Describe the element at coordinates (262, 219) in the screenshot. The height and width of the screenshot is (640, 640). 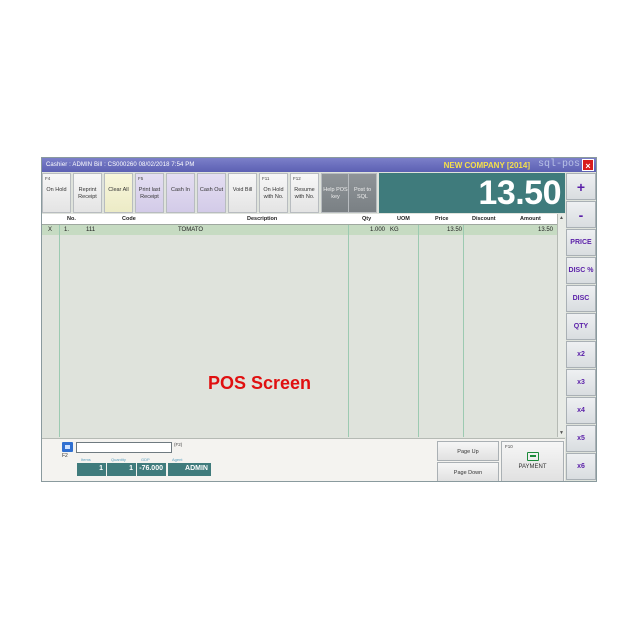
I see `col-description: Description` at that location.